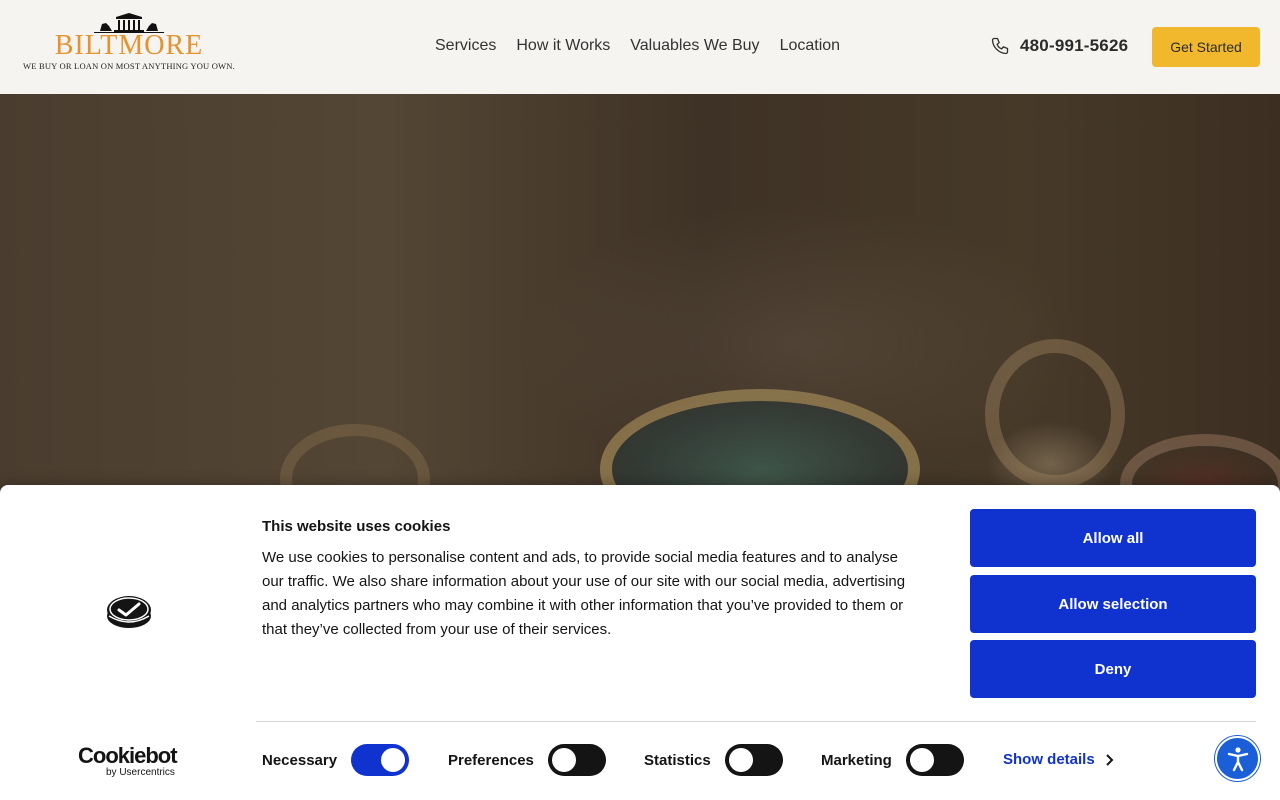  I want to click on cookiebot-logo-icon, so click(129, 612).